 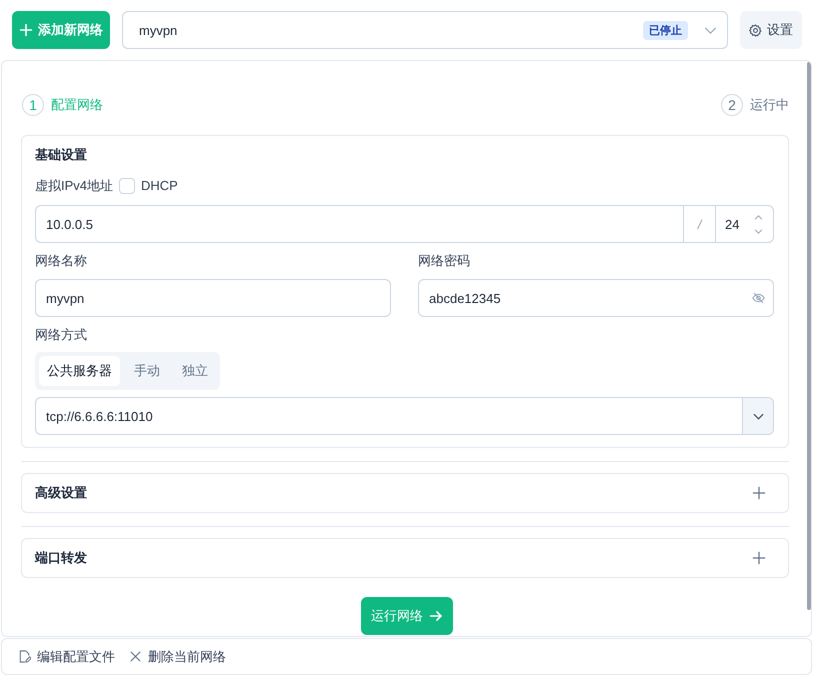 I want to click on card-title: 基础设置, so click(x=61, y=155).